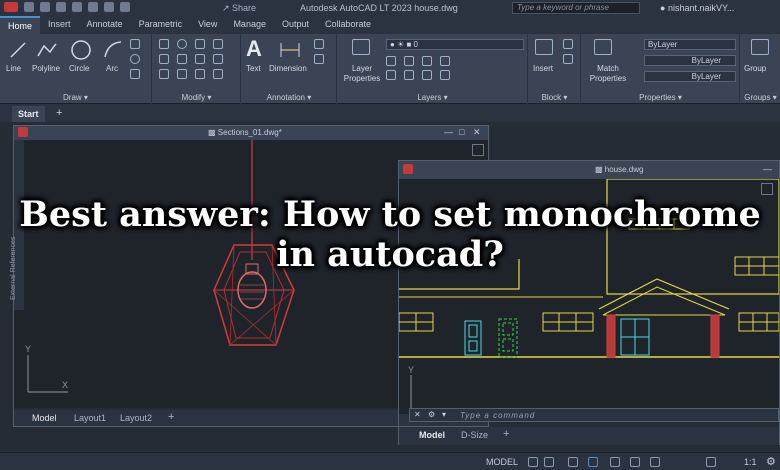 The width and height of the screenshot is (780, 470). I want to click on circle-tool-label: Circle, so click(79, 68).